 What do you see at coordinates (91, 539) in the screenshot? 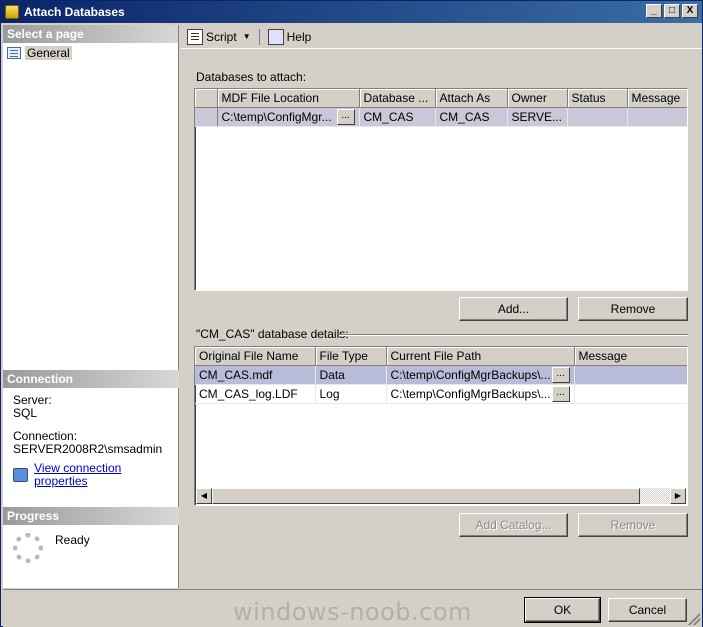
I see `progress-section: Progress Ready` at bounding box center [91, 539].